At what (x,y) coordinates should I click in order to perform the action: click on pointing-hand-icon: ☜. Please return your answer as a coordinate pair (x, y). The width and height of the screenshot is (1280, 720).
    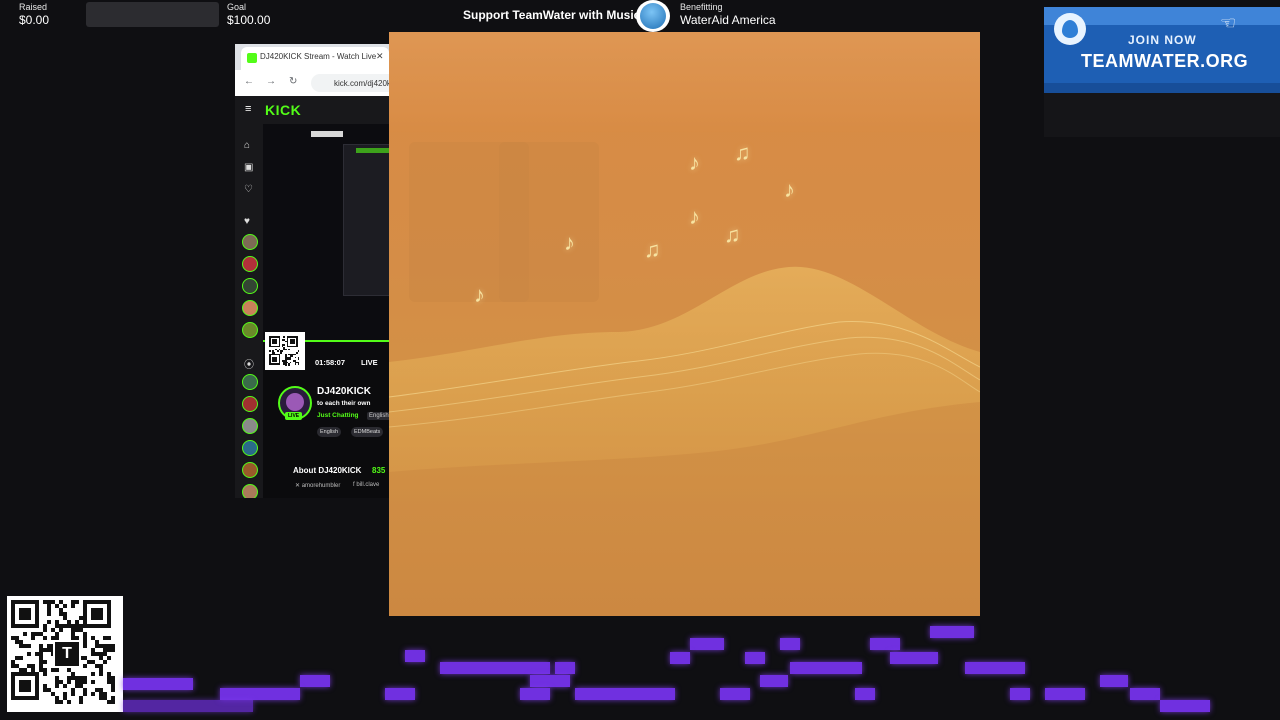
    Looking at the image, I should click on (1228, 23).